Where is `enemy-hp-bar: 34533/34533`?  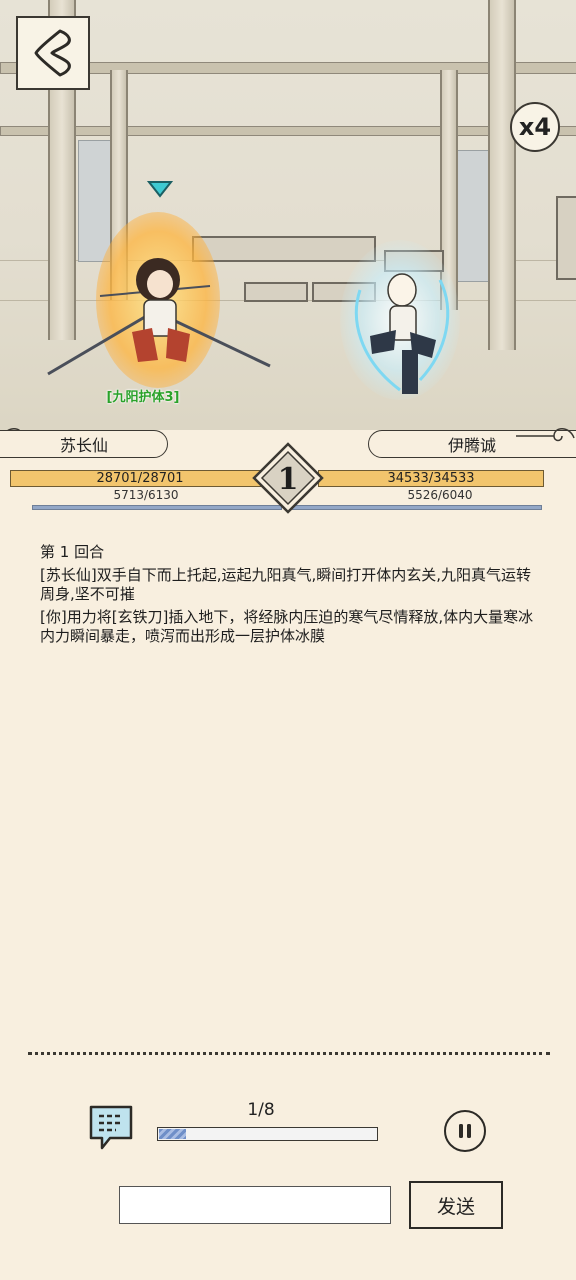
enemy-hp-bar: 34533/34533 is located at coordinates (431, 478).